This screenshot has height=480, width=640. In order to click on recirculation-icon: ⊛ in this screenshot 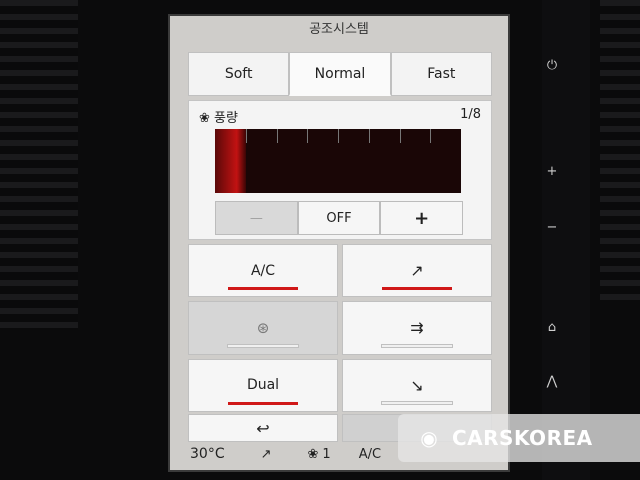, I will do `click(263, 327)`.